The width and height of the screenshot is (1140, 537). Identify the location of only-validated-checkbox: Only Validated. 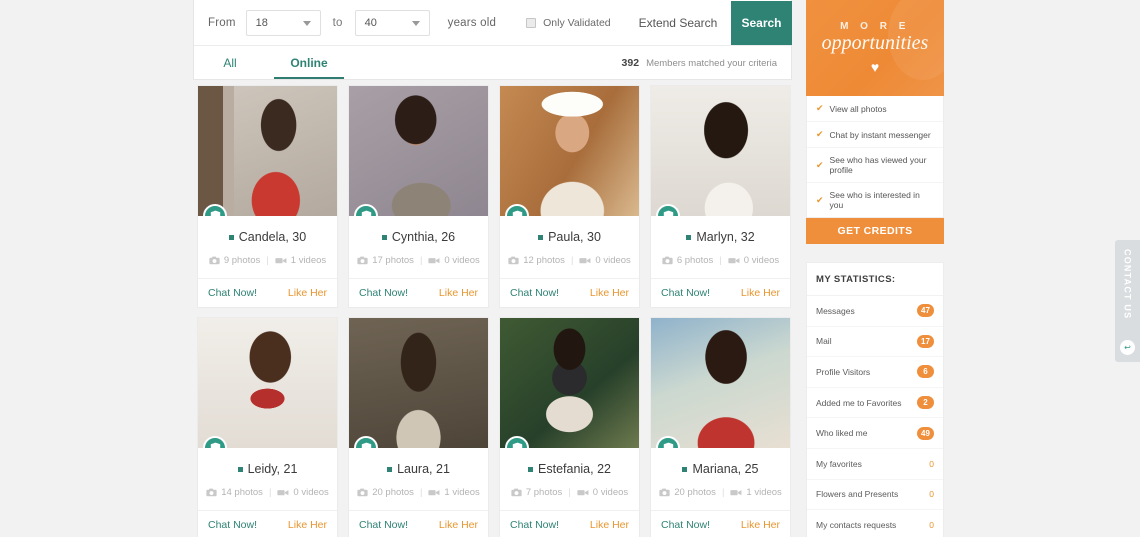
(568, 23).